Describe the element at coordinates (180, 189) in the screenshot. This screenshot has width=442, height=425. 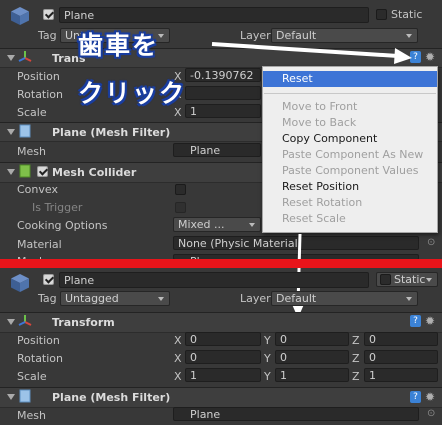
I see `convex-checkbox` at that location.